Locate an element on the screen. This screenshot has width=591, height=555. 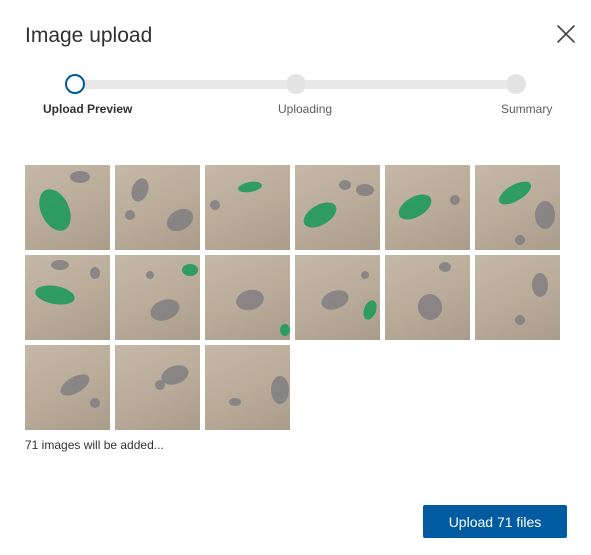
step-upload-preview-label: Upload Preview is located at coordinates (88, 109).